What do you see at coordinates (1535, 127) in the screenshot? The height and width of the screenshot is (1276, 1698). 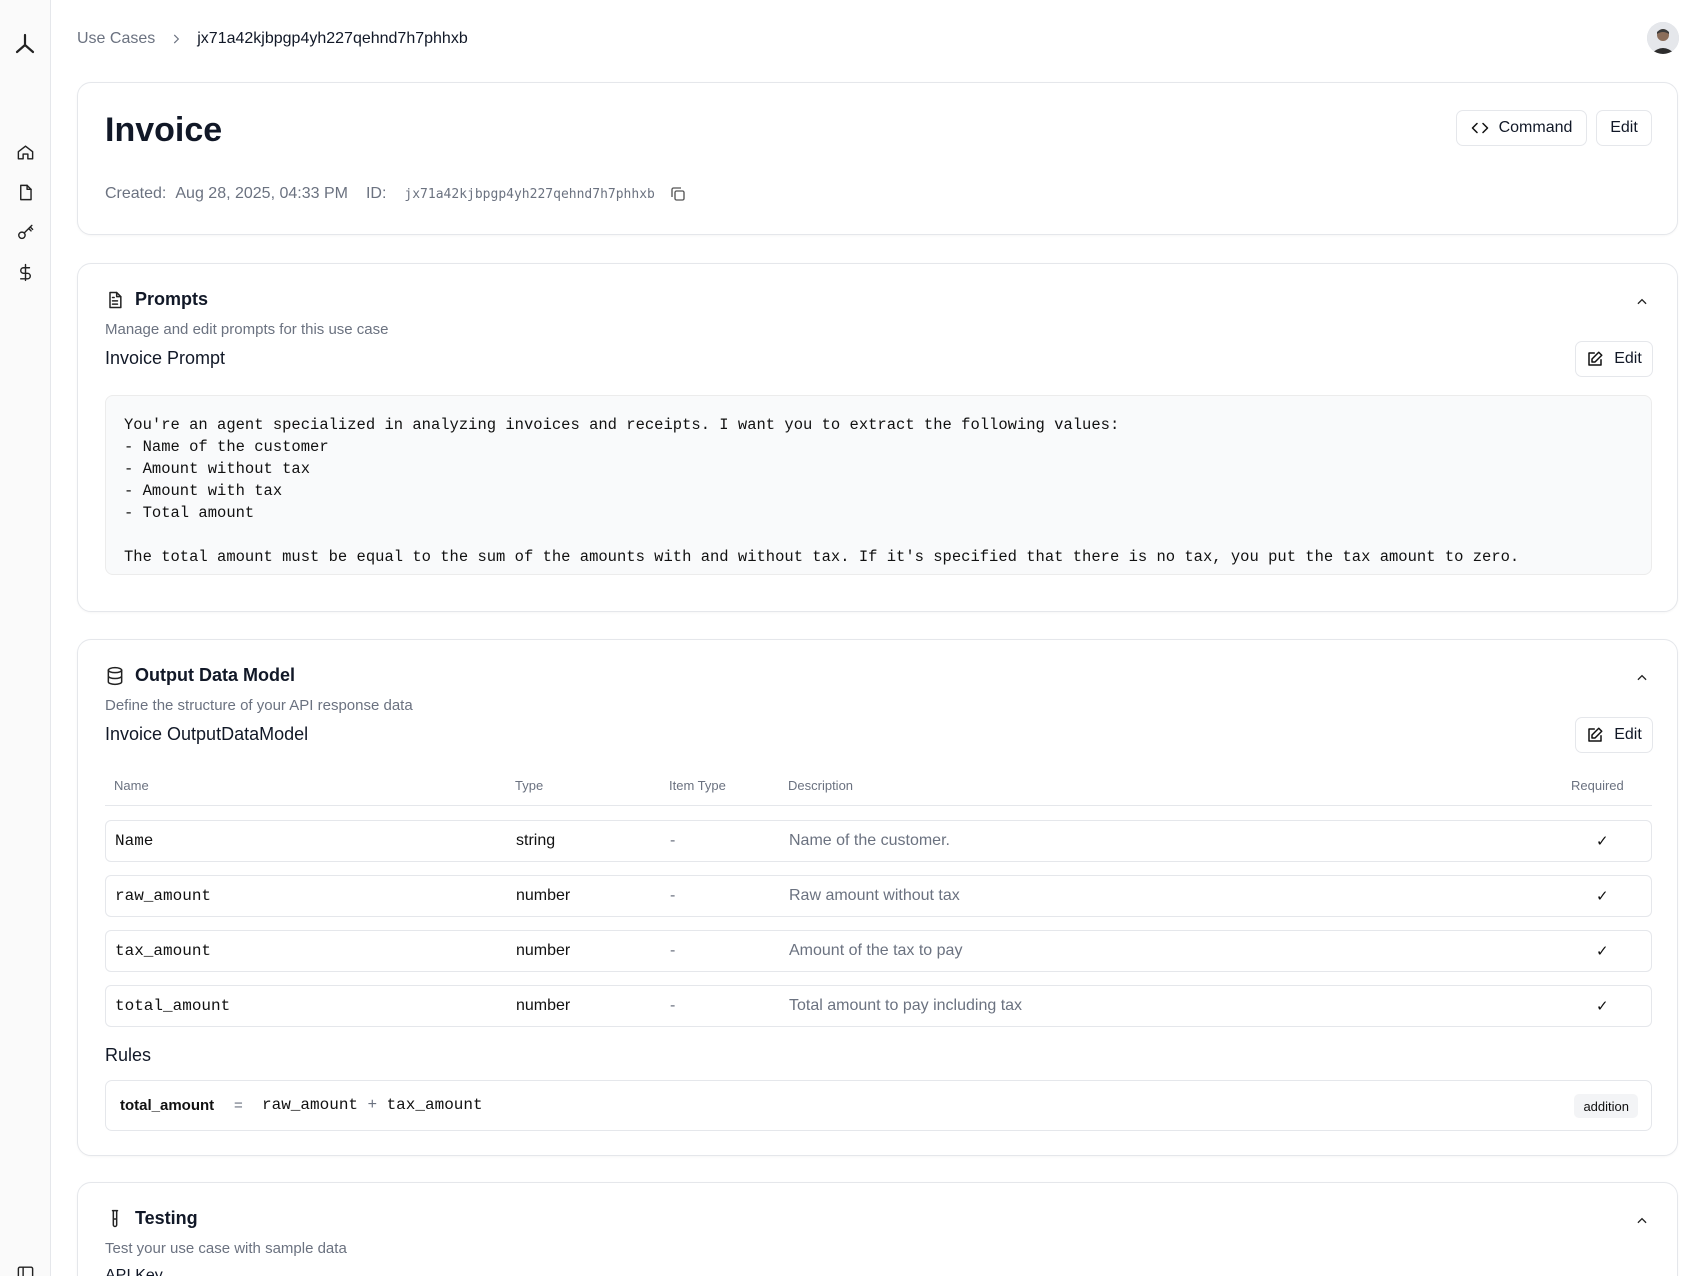 I see `command-button-label: Command` at bounding box center [1535, 127].